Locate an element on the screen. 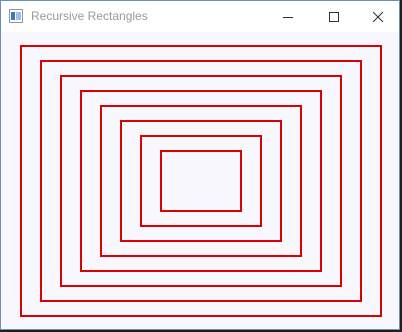 This screenshot has height=332, width=402. close-button is located at coordinates (378, 16).